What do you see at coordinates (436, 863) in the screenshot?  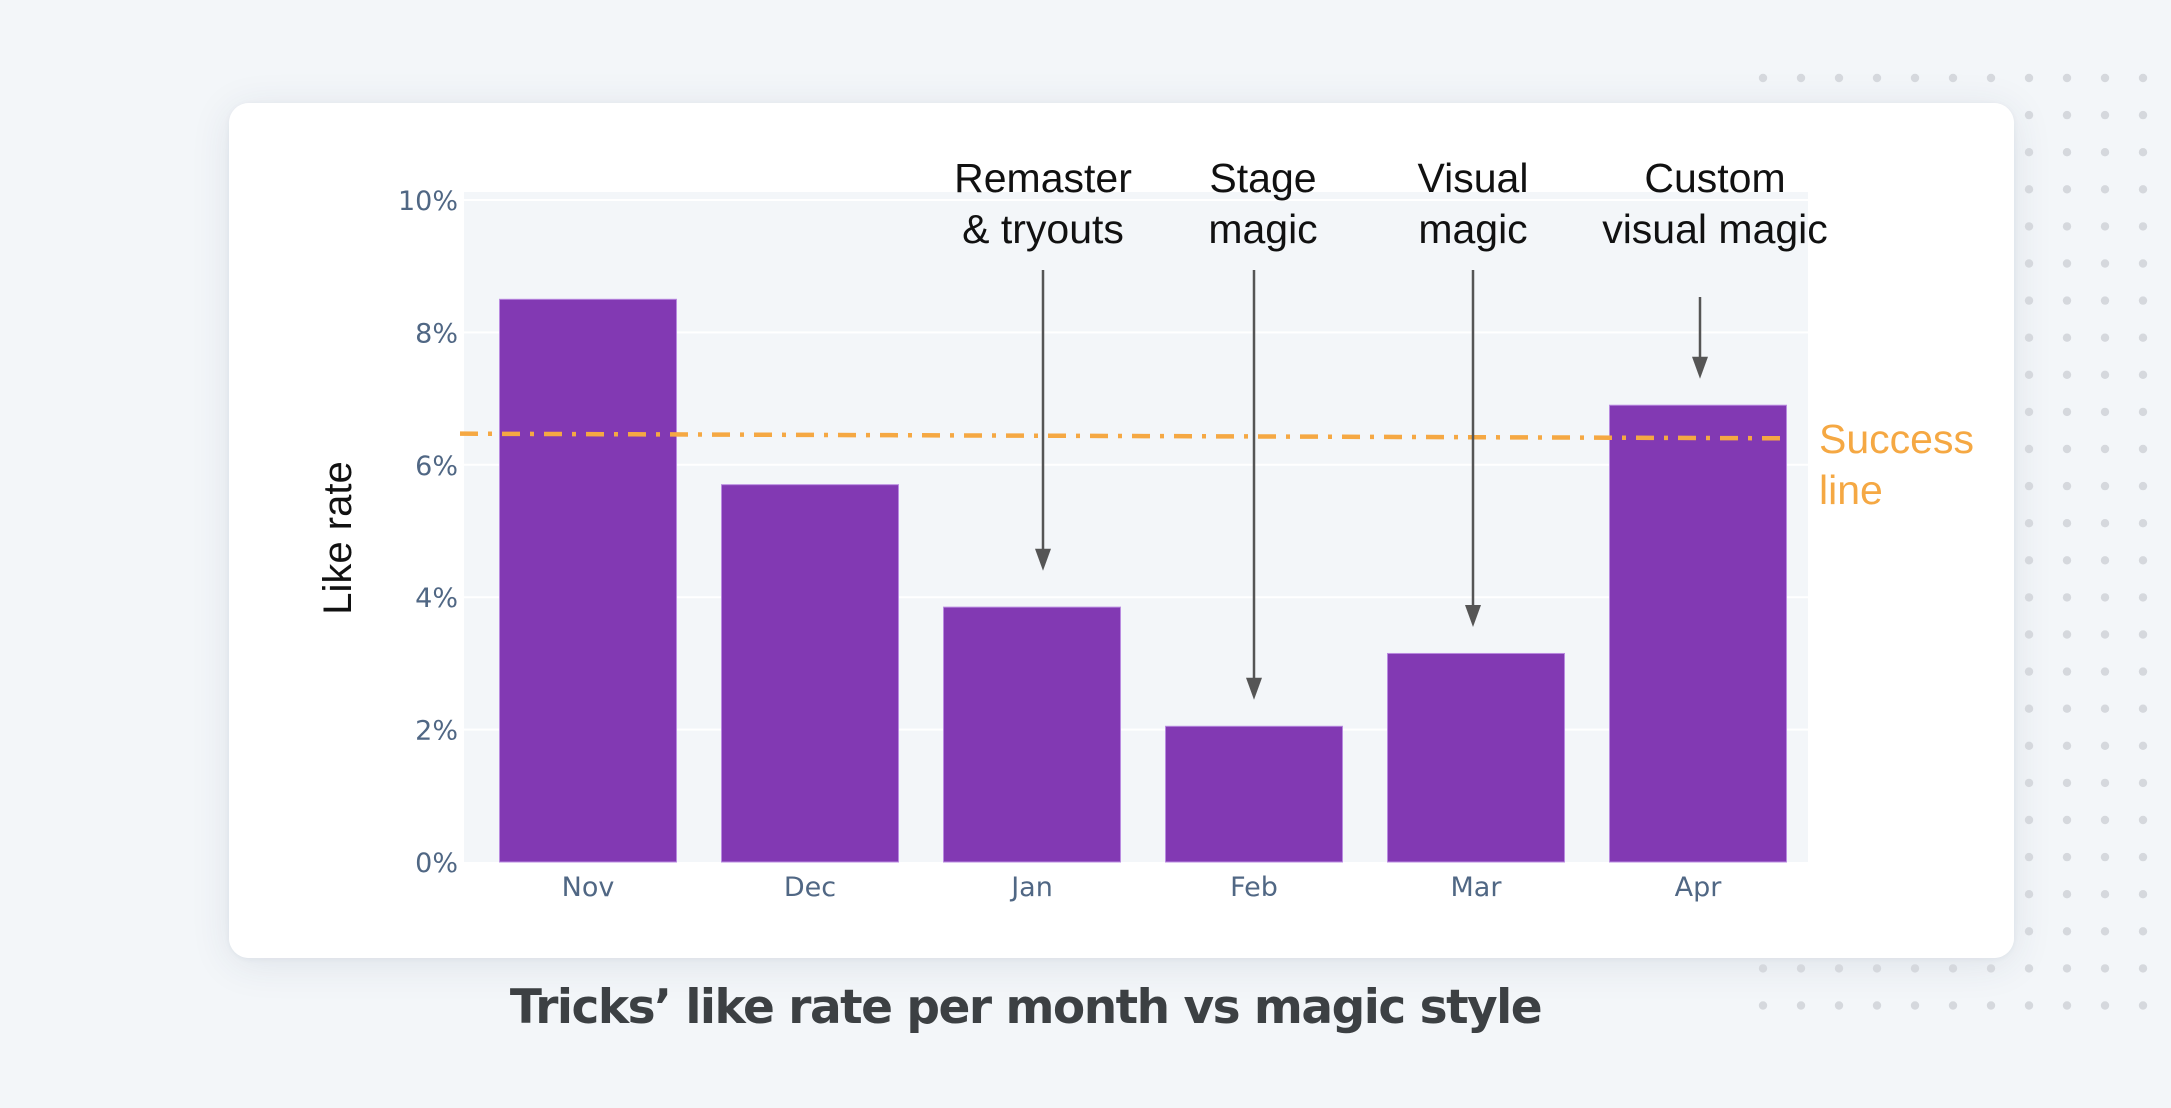 I see `y-tick-label: 0%` at bounding box center [436, 863].